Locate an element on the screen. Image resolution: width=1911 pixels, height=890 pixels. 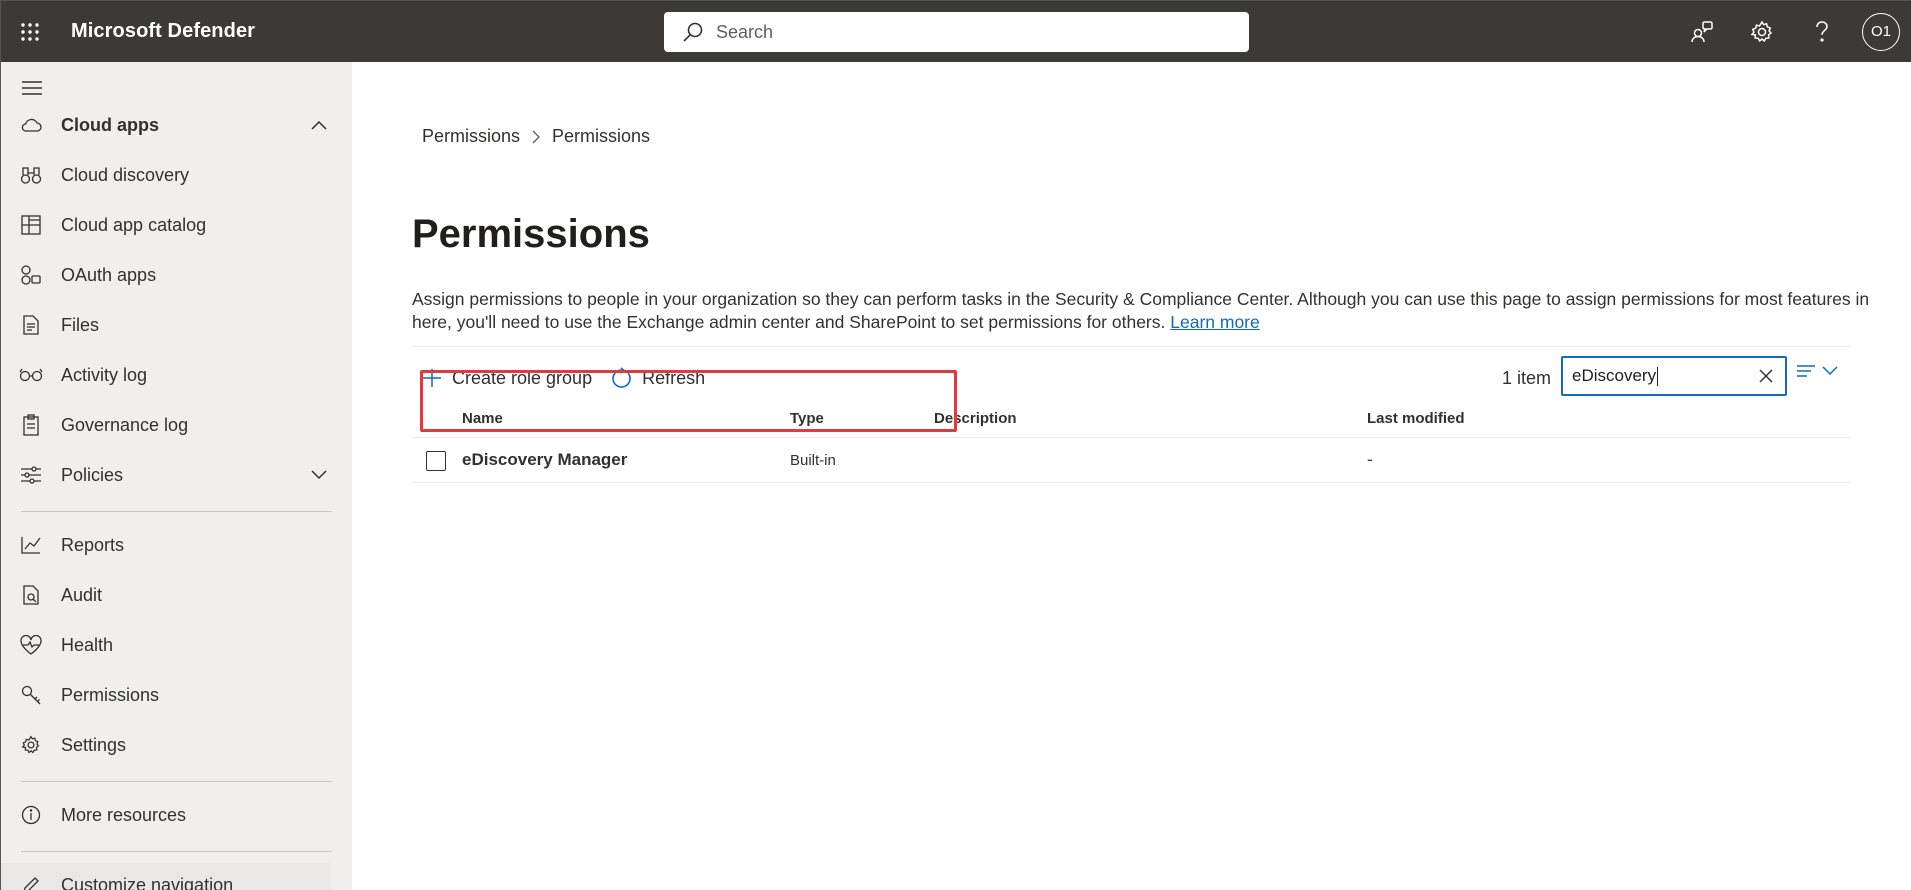
community-icon is located at coordinates (1702, 31).